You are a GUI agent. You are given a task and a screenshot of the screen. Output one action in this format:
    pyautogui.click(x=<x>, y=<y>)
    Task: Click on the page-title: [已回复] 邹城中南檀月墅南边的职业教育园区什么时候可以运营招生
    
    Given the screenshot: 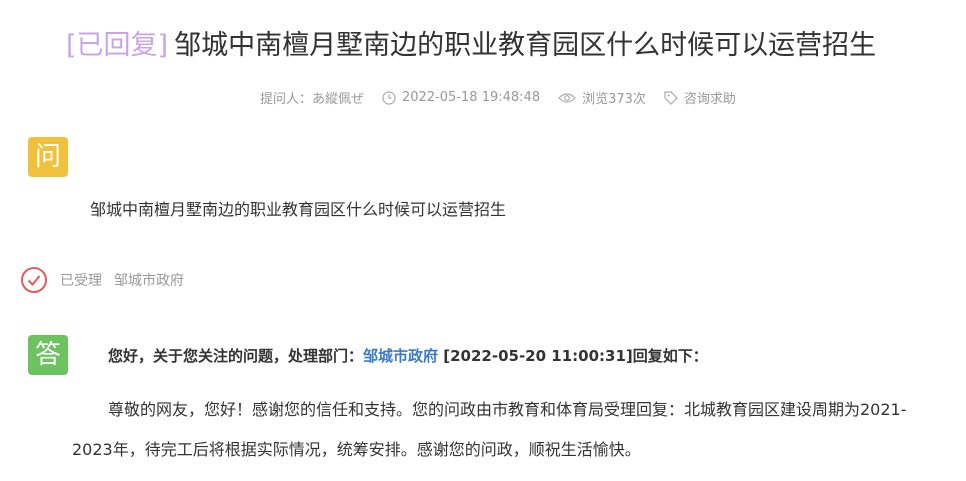 What is the action you would take?
    pyautogui.click(x=471, y=46)
    